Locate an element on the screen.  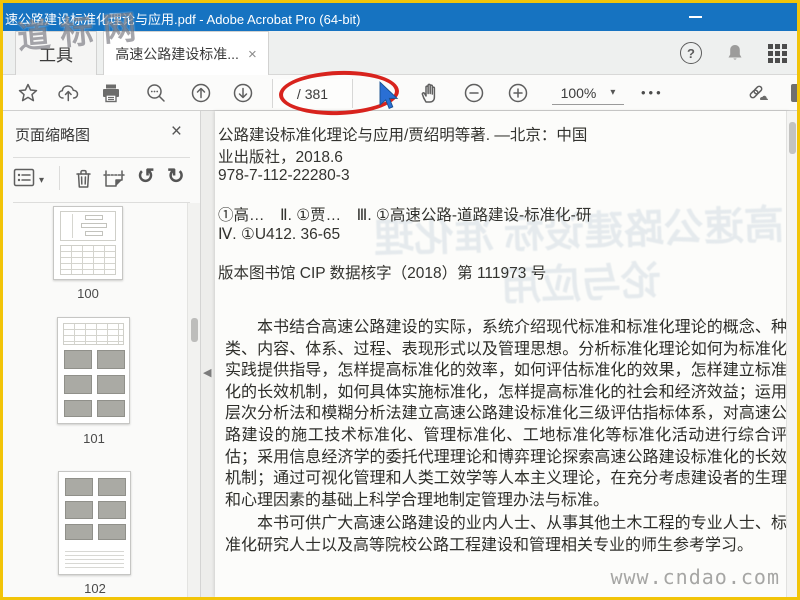
favorites-star-icon is located at coordinates (28, 93).